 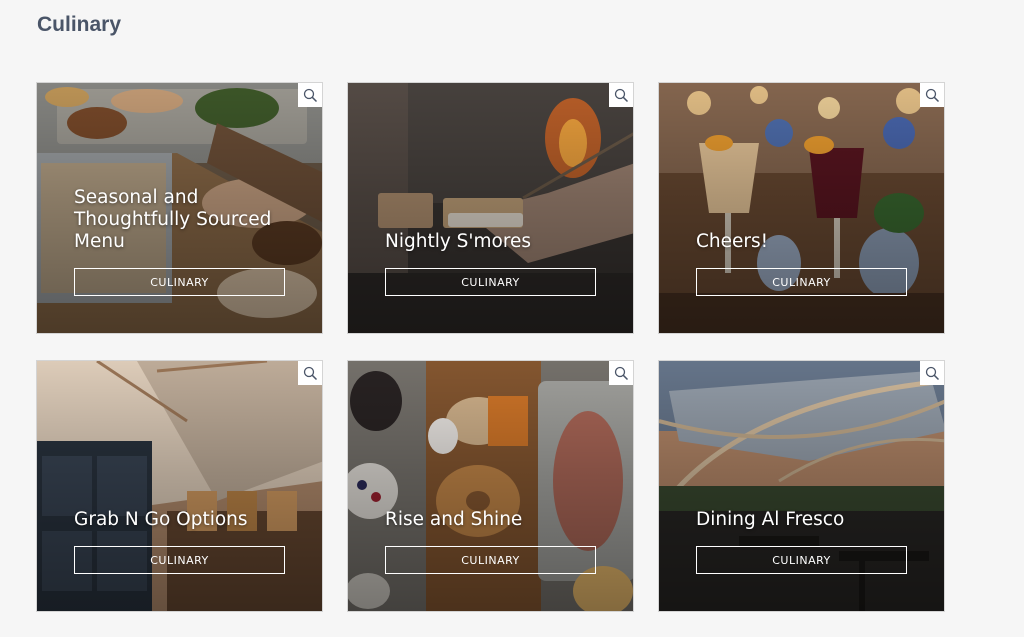 I want to click on gallery-card-cheers: Cheers! CULINARY, so click(x=801, y=208).